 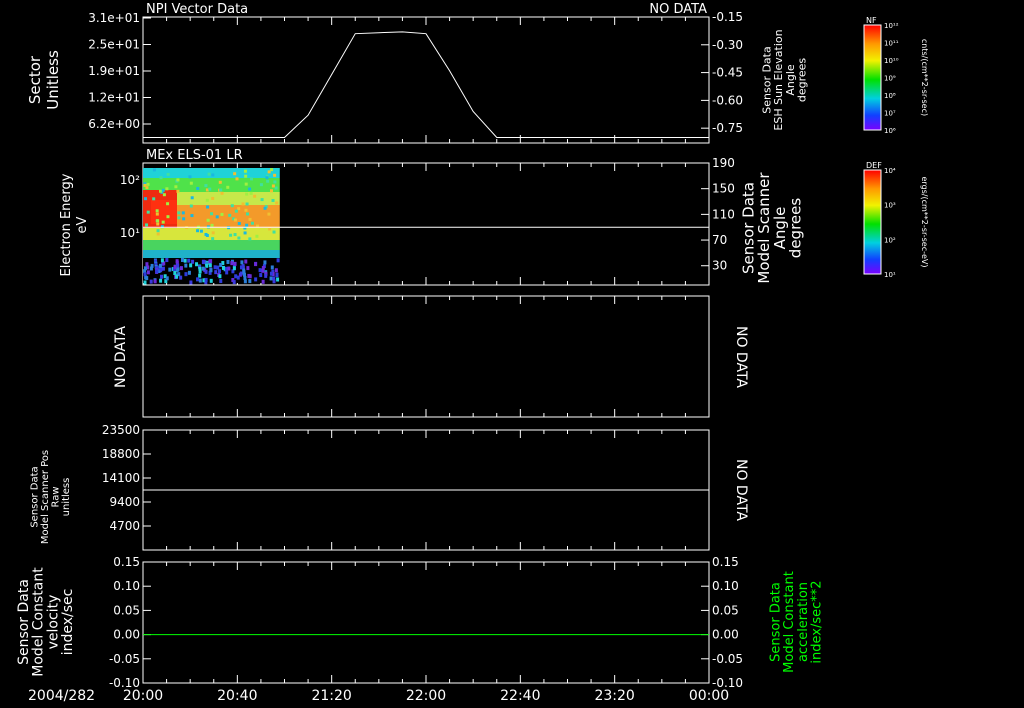 I want to click on colorbar-def-label: DEF, so click(x=874, y=165).